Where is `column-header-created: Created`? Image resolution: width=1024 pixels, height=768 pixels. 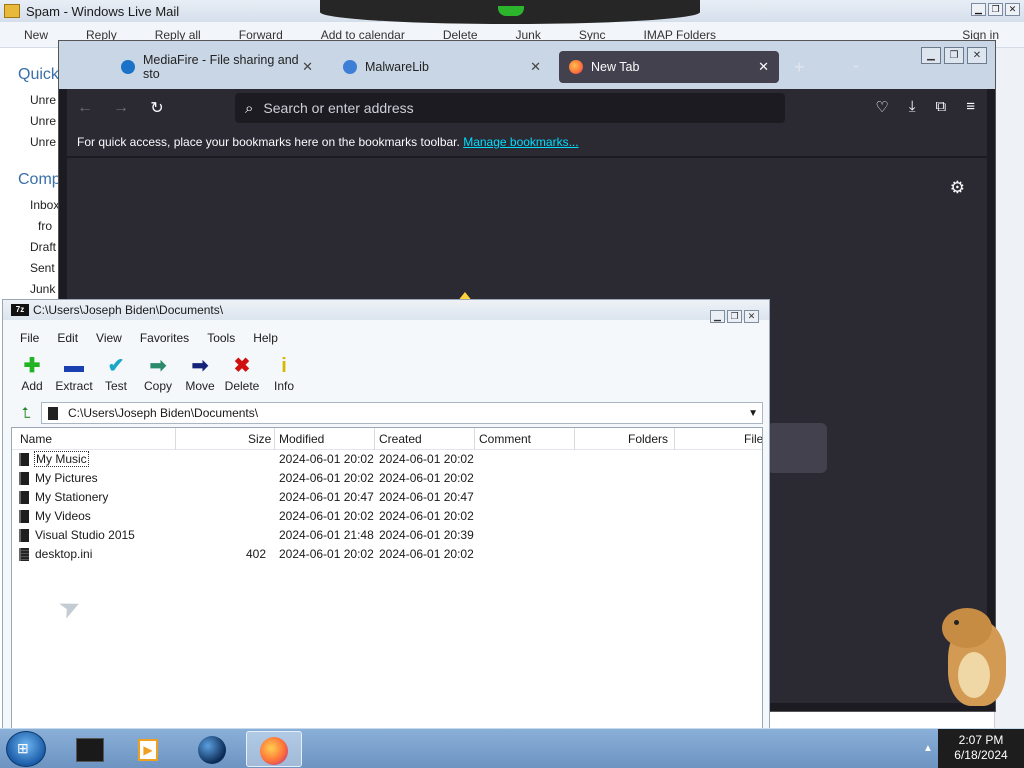
column-header-created: Created is located at coordinates (400, 439).